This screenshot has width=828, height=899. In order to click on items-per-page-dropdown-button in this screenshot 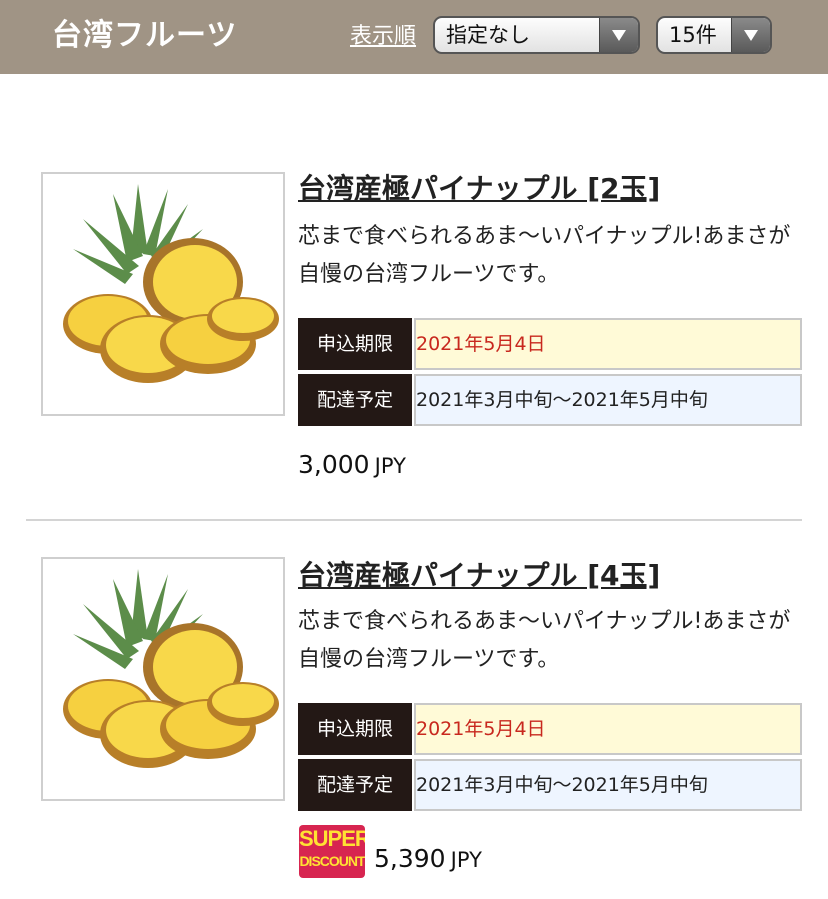, I will do `click(750, 35)`.